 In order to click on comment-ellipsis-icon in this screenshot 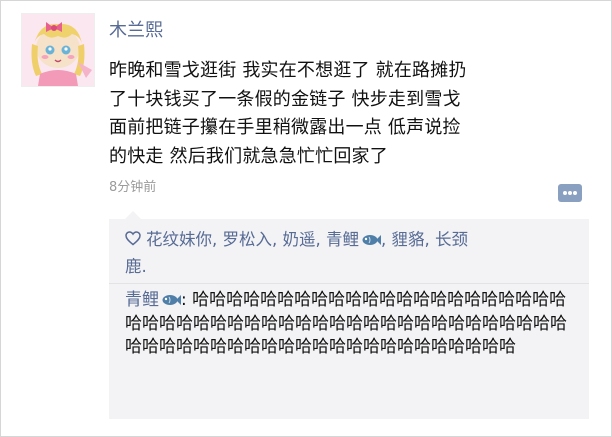, I will do `click(570, 193)`.